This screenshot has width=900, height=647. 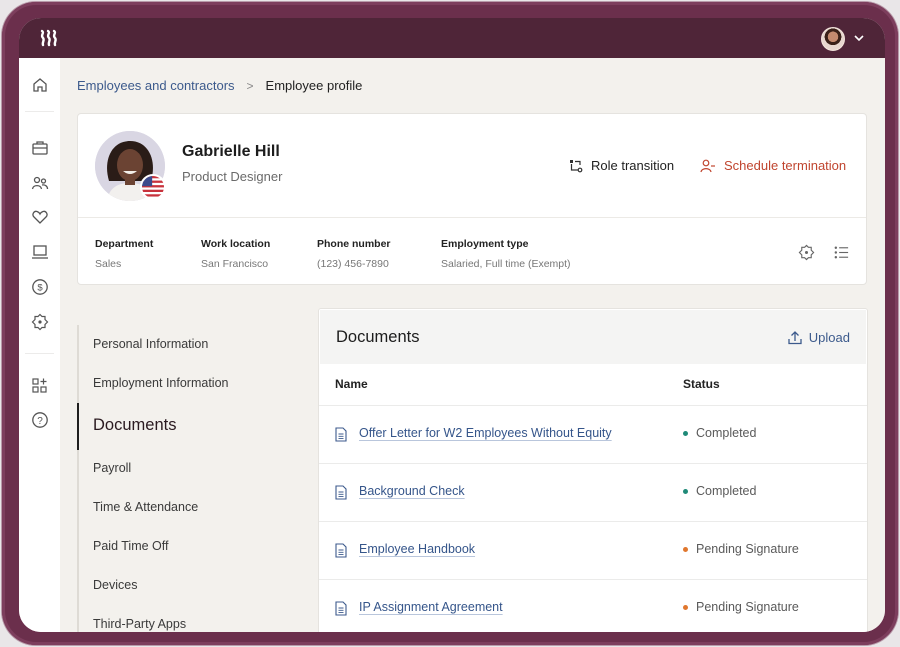 What do you see at coordinates (139, 624) in the screenshot?
I see `subnav-item-third-party-apps: Third-Party Apps` at bounding box center [139, 624].